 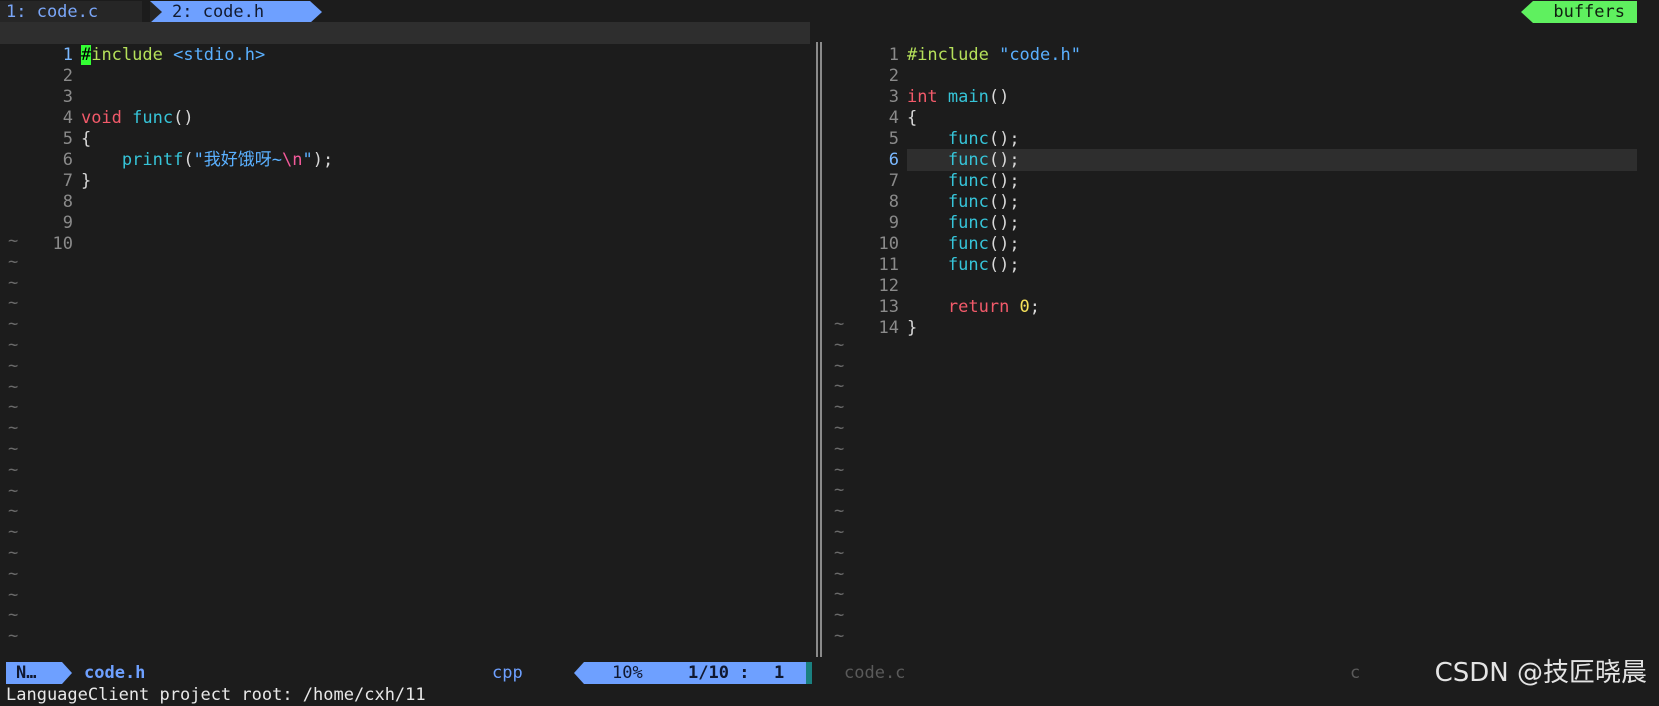 I want to click on inactive-status-filename: code.c, so click(x=875, y=673).